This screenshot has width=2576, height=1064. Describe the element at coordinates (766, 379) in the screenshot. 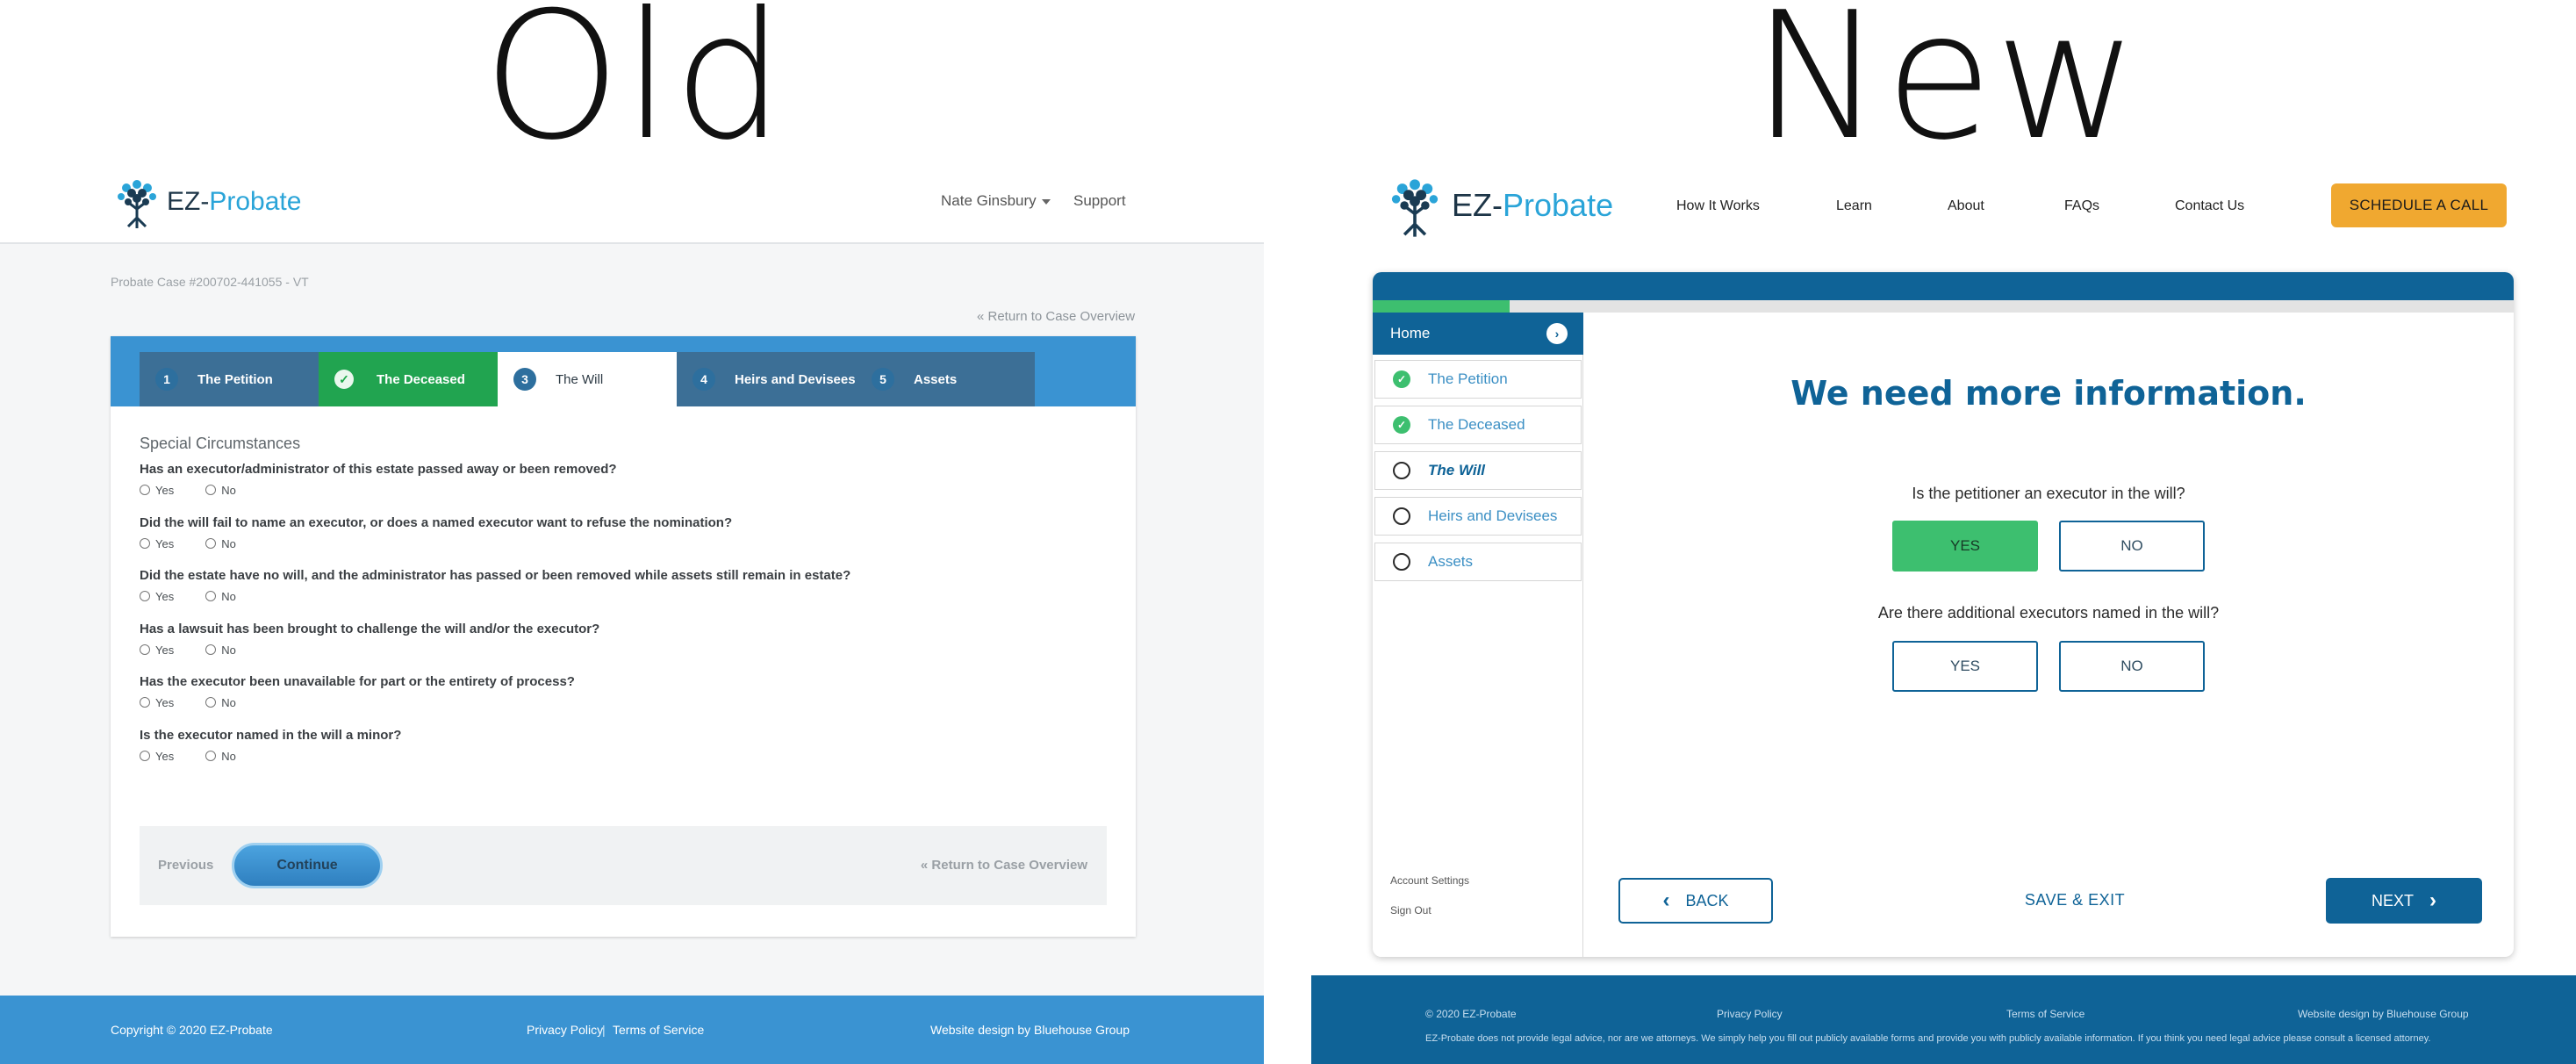

I see `tab-heirs: 4 Heirs and Devisees` at that location.